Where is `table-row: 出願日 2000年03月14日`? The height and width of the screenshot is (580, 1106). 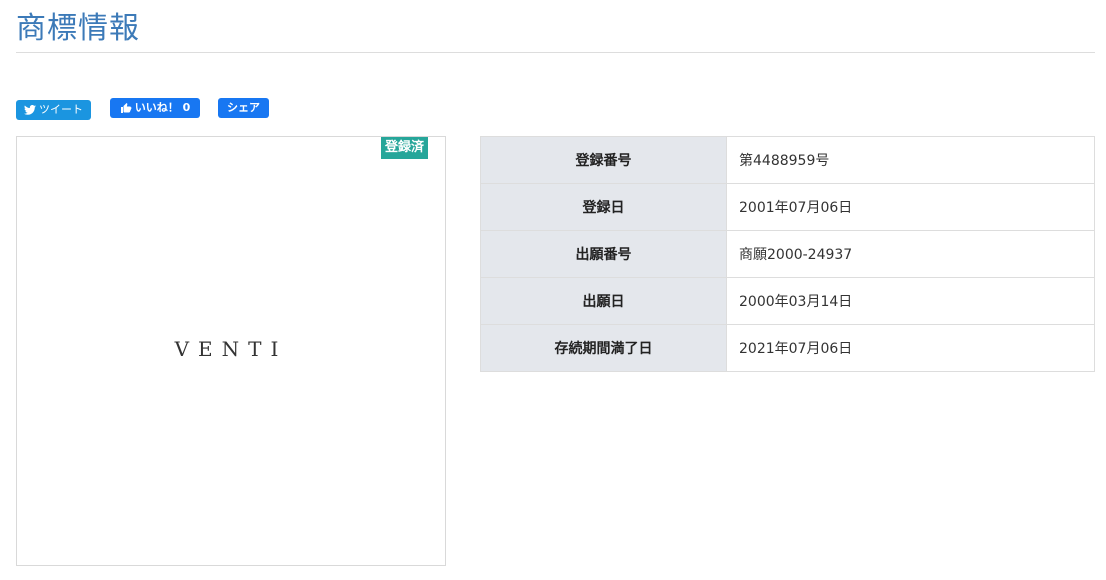
table-row: 出願日 2000年03月14日 is located at coordinates (787, 301).